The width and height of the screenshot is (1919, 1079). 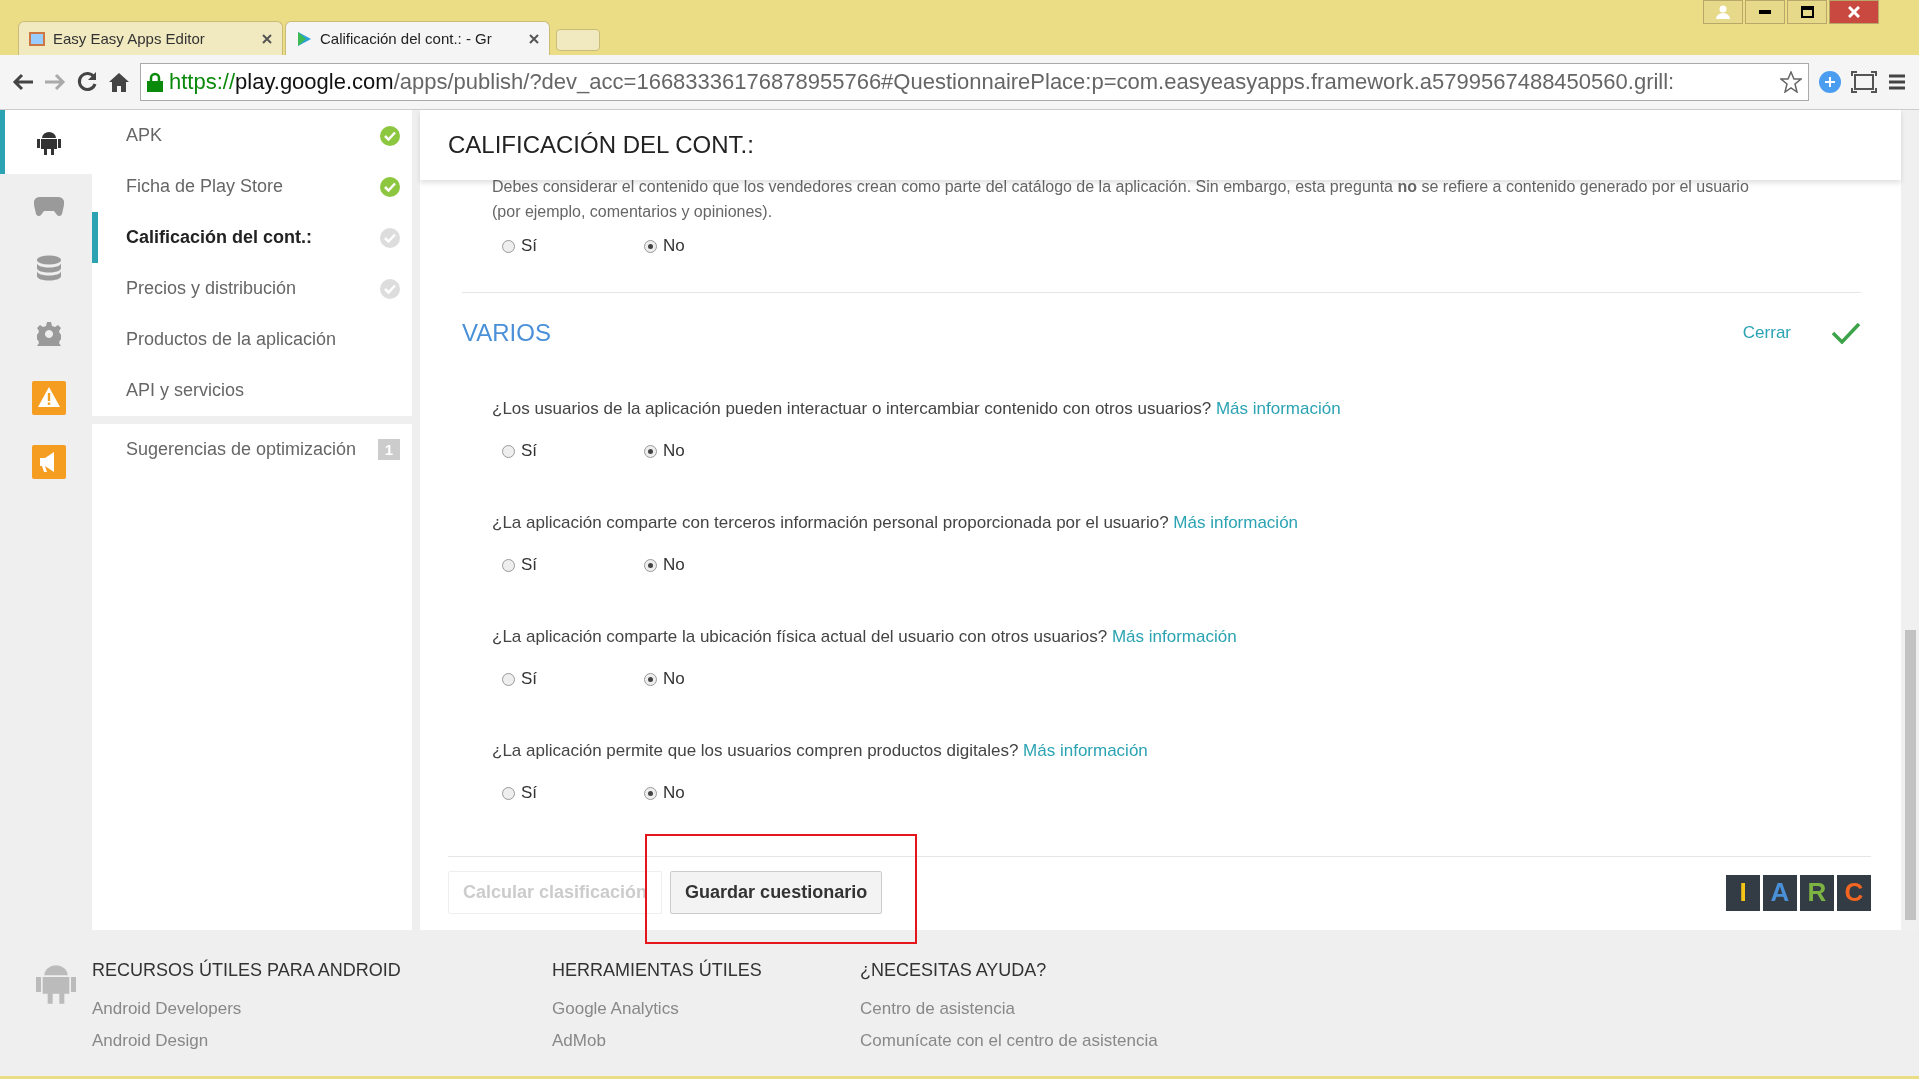 I want to click on gamepad-icon, so click(x=48, y=206).